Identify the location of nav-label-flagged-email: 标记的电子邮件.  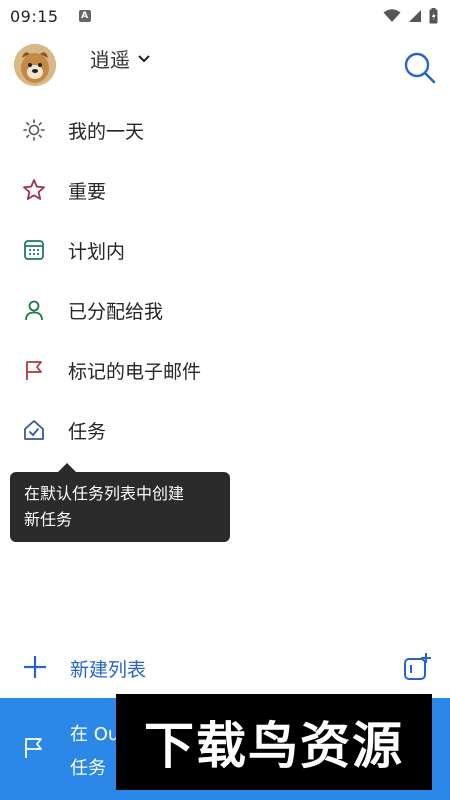
(135, 371).